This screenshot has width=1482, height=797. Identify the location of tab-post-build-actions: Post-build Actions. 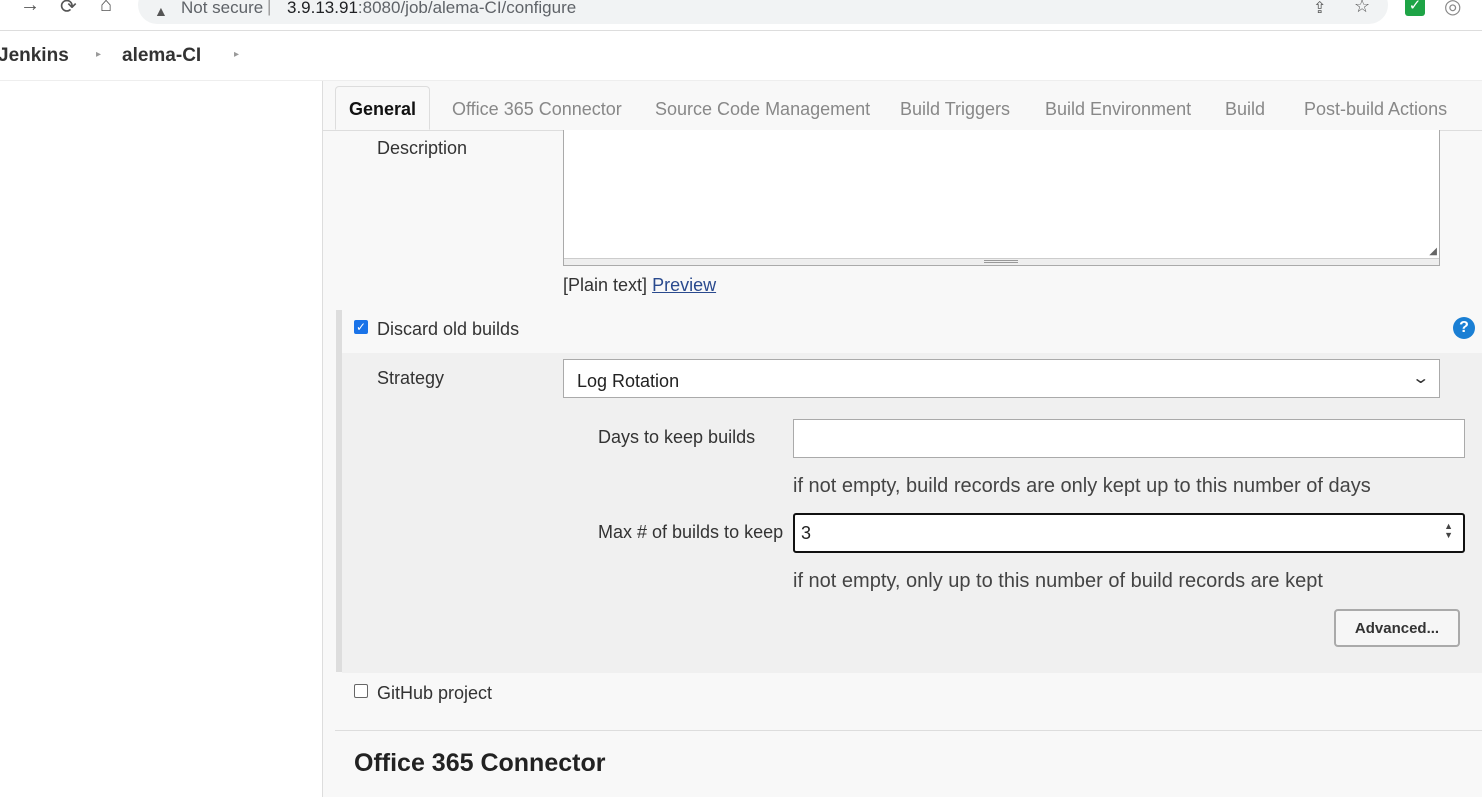
(1375, 109).